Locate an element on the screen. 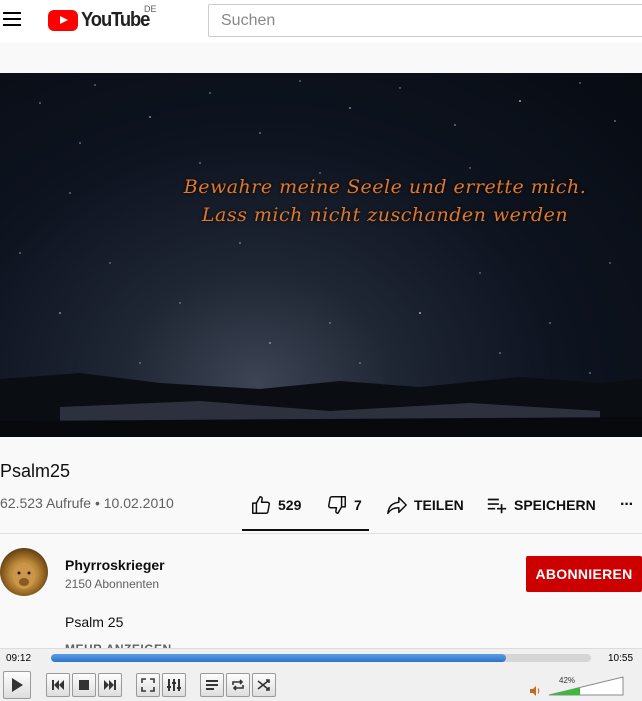  next-button is located at coordinates (110, 685).